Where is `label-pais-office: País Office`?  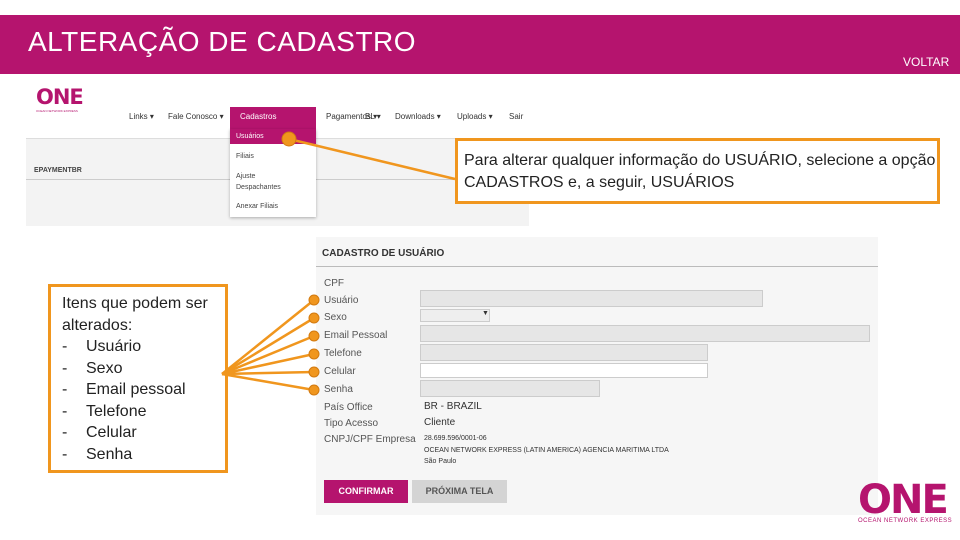 label-pais-office: País Office is located at coordinates (348, 407).